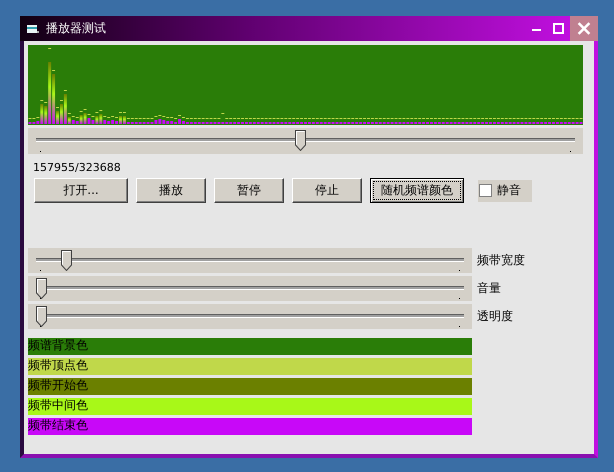 This screenshot has height=472, width=614. I want to click on action-button: 暂停, so click(249, 190).